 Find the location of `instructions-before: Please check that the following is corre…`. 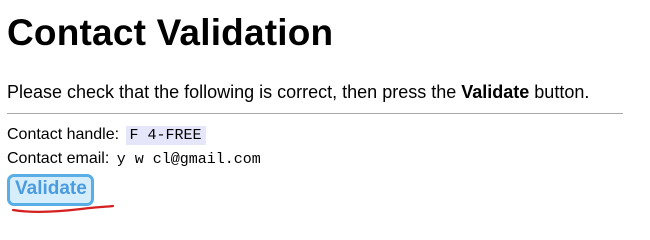

instructions-before: Please check that the following is corre… is located at coordinates (234, 92).